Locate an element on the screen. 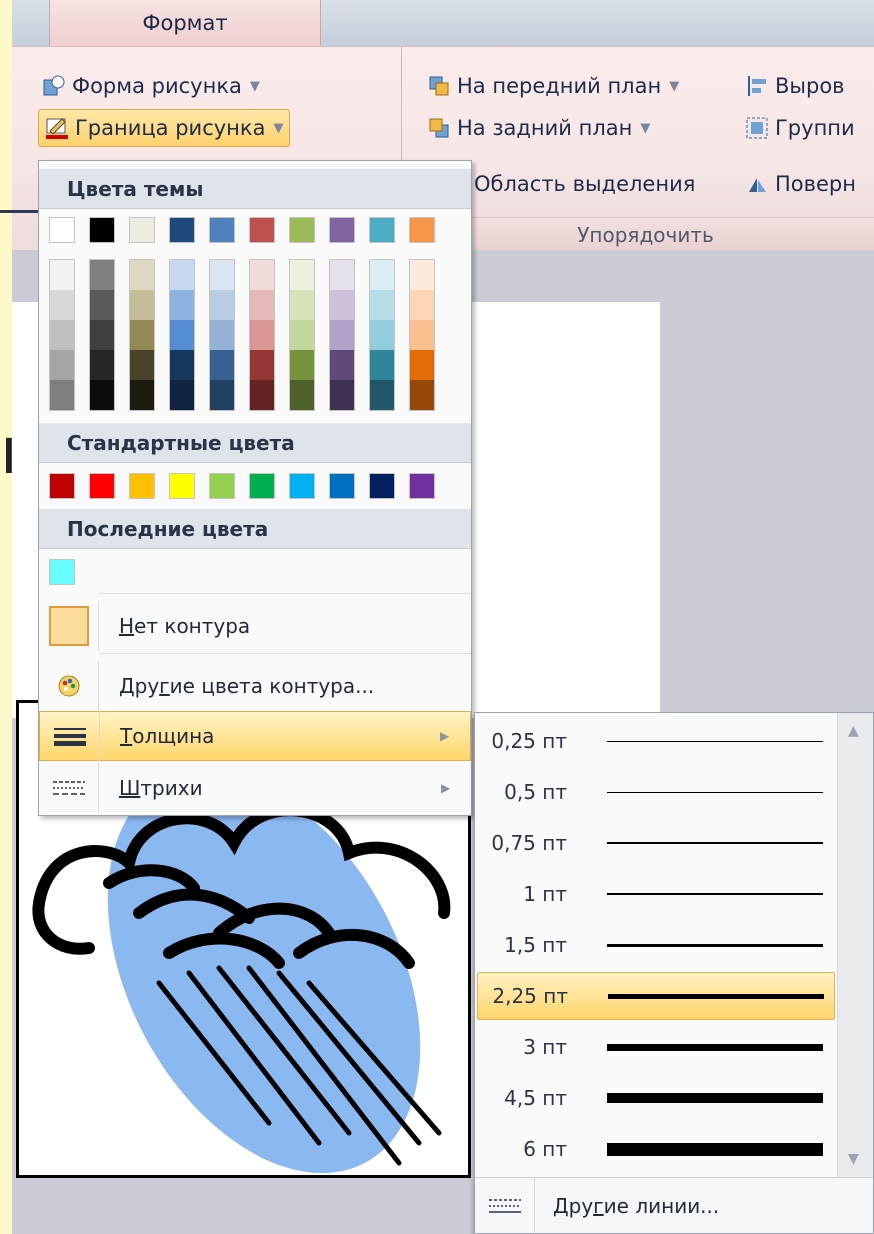  tab-format: Формат is located at coordinates (185, 23).